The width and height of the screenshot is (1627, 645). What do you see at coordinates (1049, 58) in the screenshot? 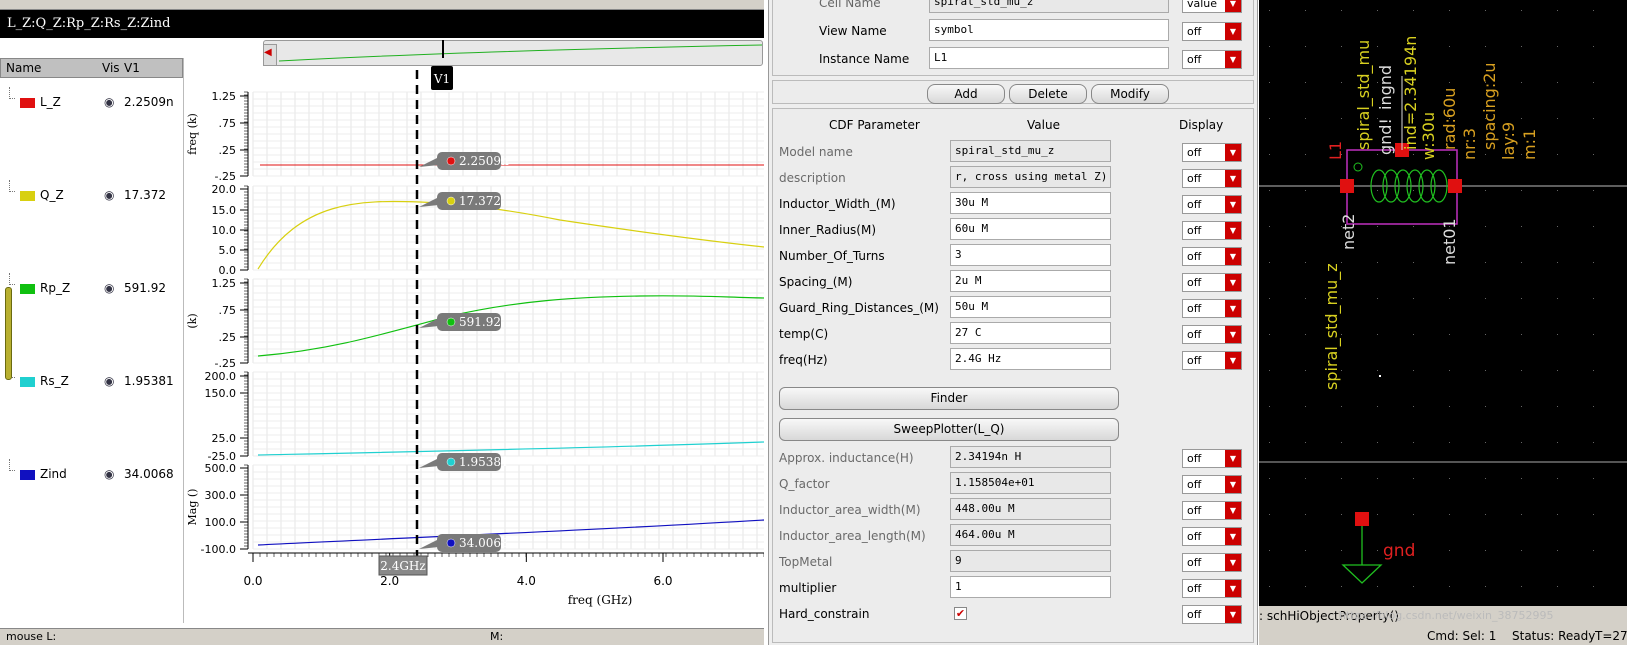
I see `instance-field-input: L1` at bounding box center [1049, 58].